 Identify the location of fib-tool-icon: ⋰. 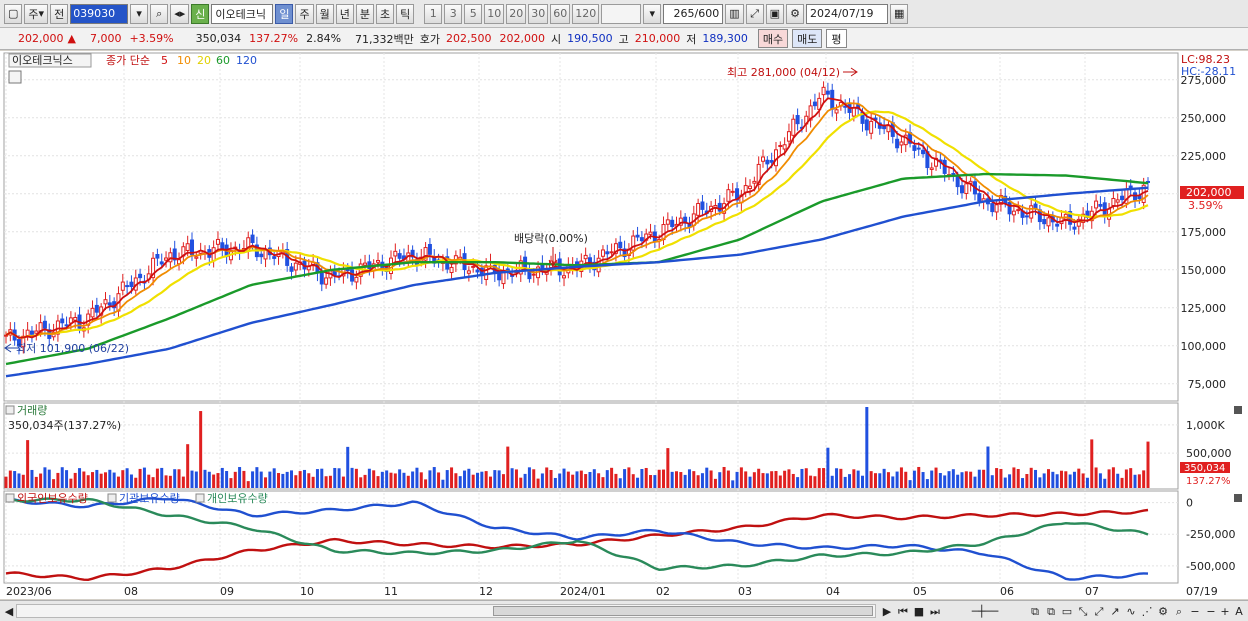
(1147, 611).